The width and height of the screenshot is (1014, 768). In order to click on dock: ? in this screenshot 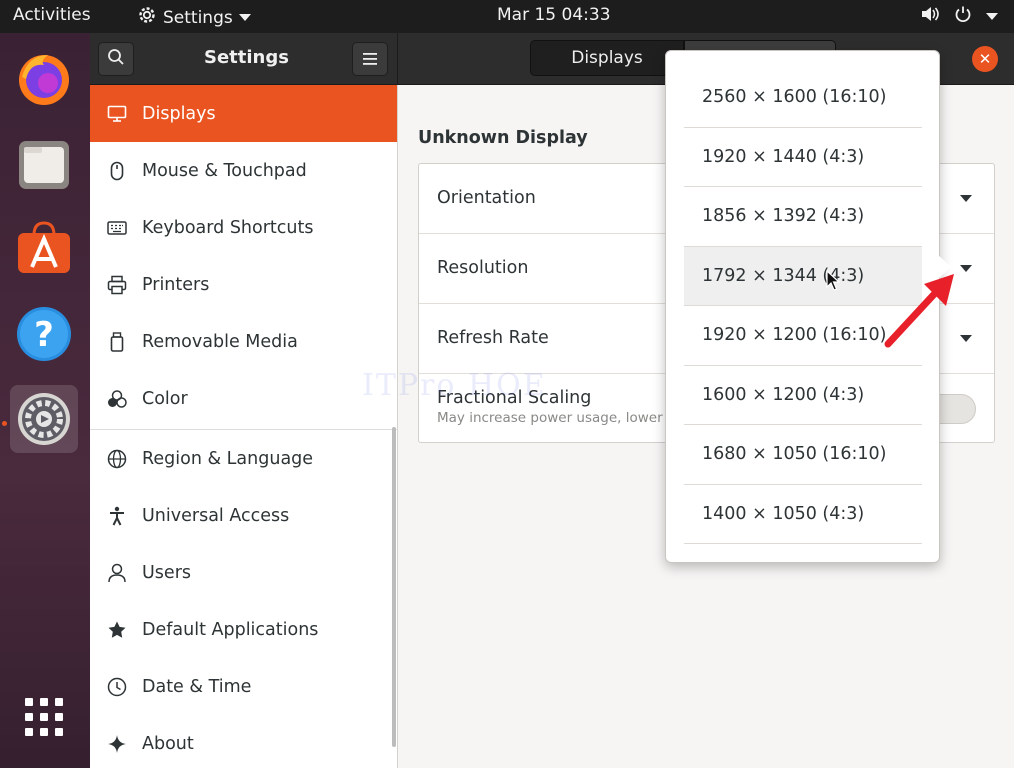, I will do `click(45, 400)`.